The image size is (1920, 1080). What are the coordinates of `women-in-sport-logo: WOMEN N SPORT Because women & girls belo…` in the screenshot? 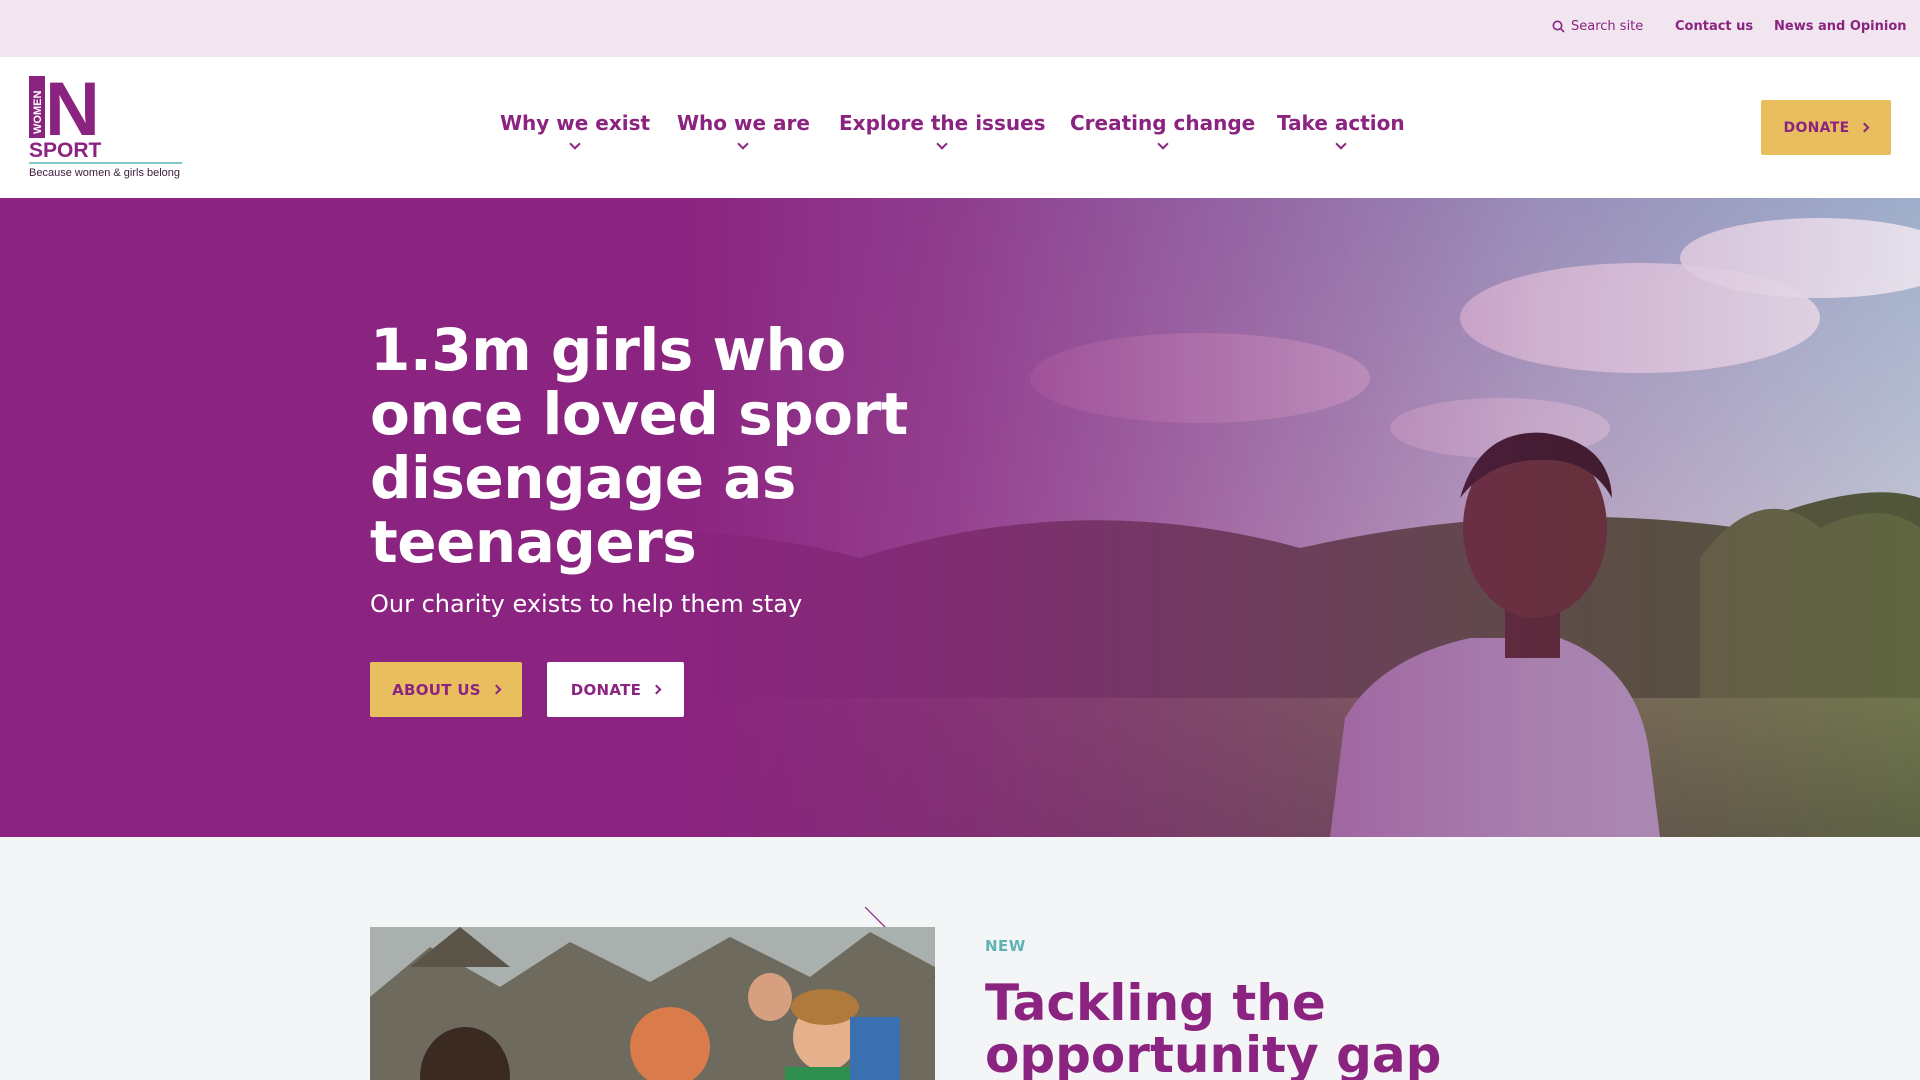 It's located at (105, 123).